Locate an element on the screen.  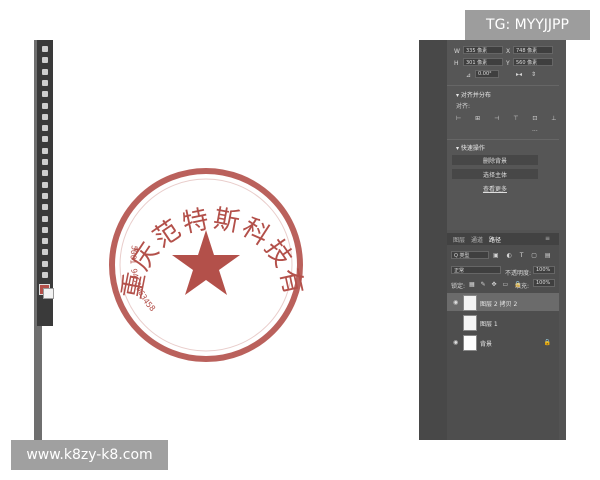
layer-row: ◉ 图层 2 拷贝 2 is located at coordinates (503, 302).